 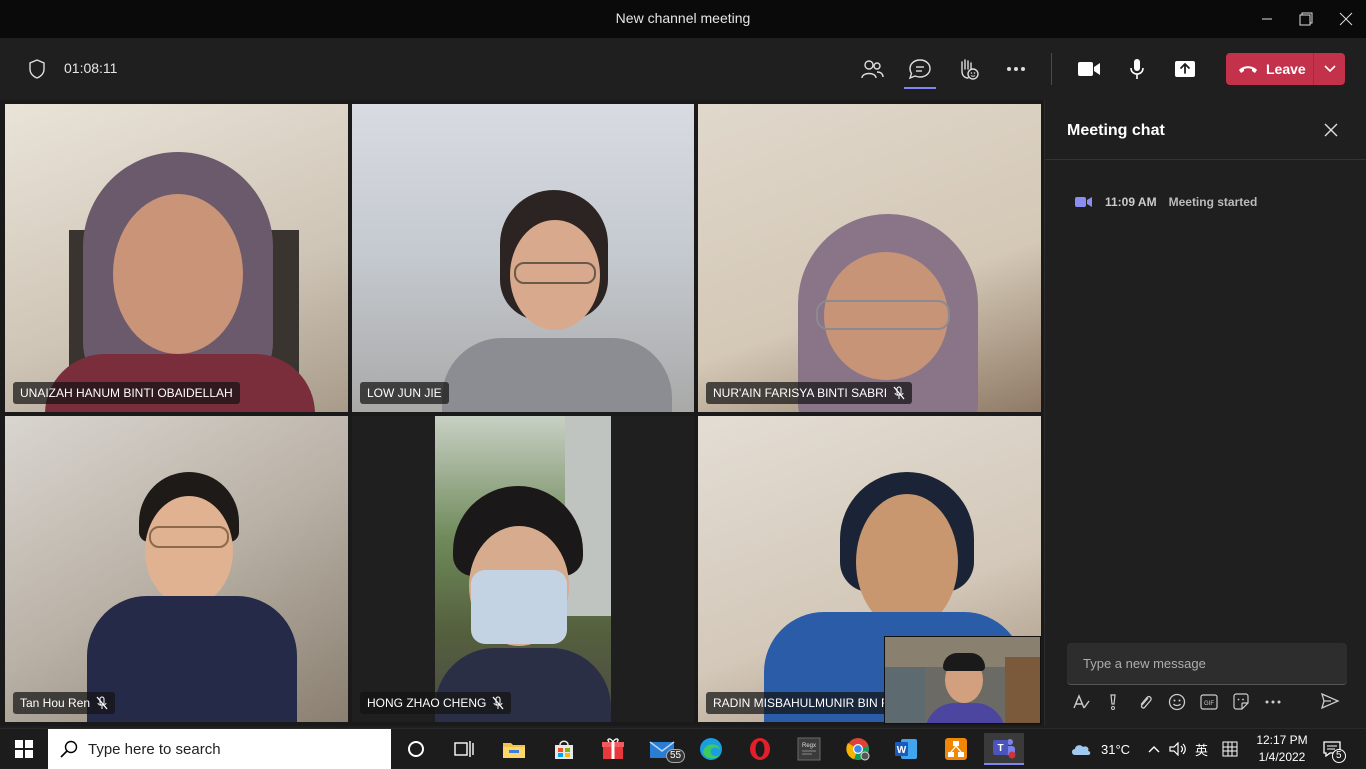 I want to click on cortana-button, so click(x=416, y=749).